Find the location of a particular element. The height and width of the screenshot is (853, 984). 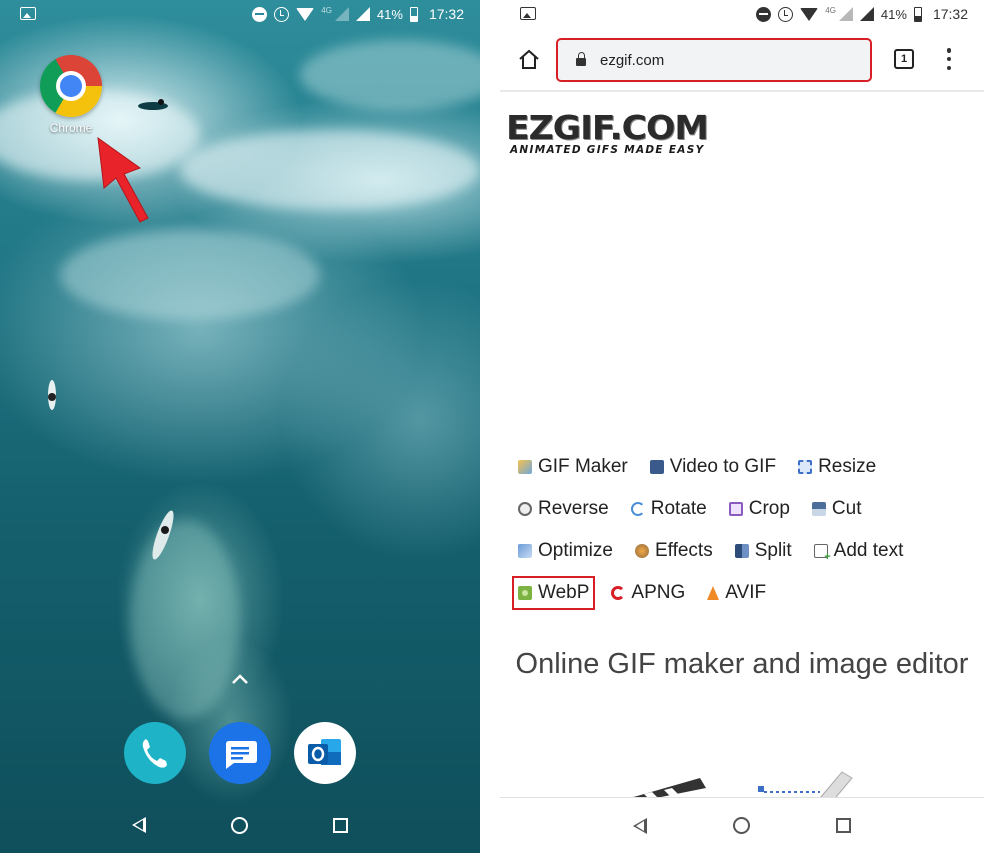

menu-row: WebP APNG AVIF is located at coordinates (744, 593).